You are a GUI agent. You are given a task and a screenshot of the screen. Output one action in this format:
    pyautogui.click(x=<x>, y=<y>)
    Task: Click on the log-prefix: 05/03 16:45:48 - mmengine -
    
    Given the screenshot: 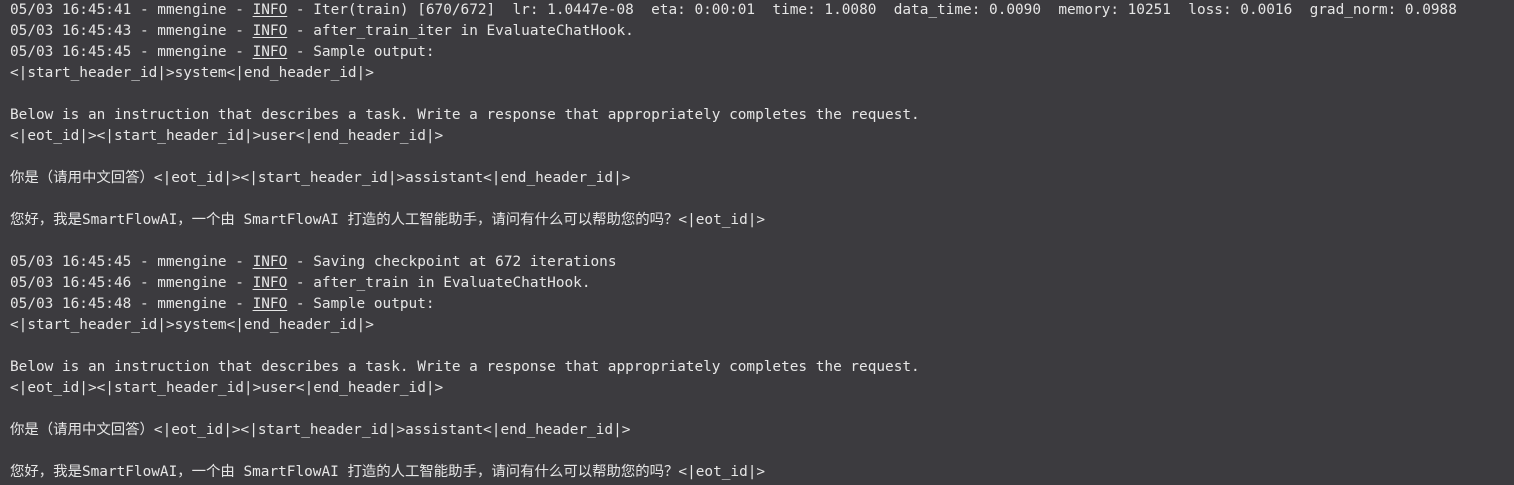 What is the action you would take?
    pyautogui.click(x=131, y=304)
    